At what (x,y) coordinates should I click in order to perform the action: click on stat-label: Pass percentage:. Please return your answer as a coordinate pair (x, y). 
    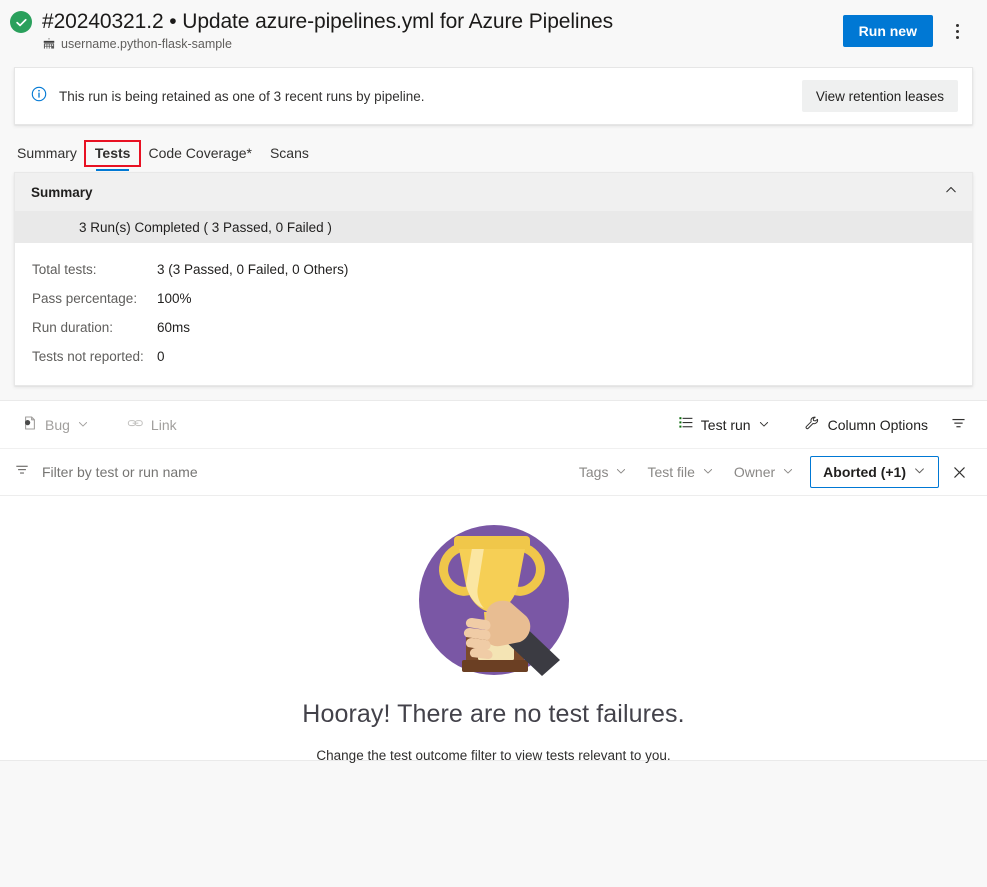
    Looking at the image, I should click on (85, 298).